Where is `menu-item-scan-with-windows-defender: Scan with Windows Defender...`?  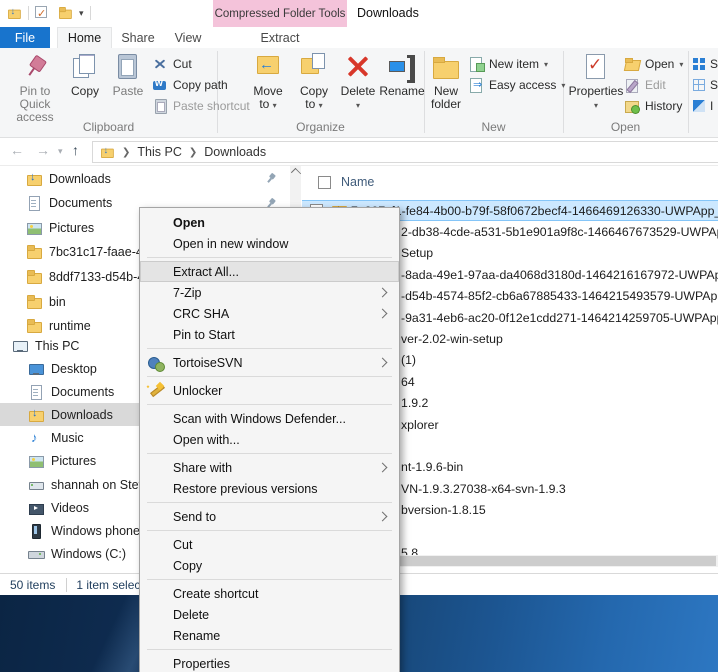 menu-item-scan-with-windows-defender: Scan with Windows Defender... is located at coordinates (269, 418).